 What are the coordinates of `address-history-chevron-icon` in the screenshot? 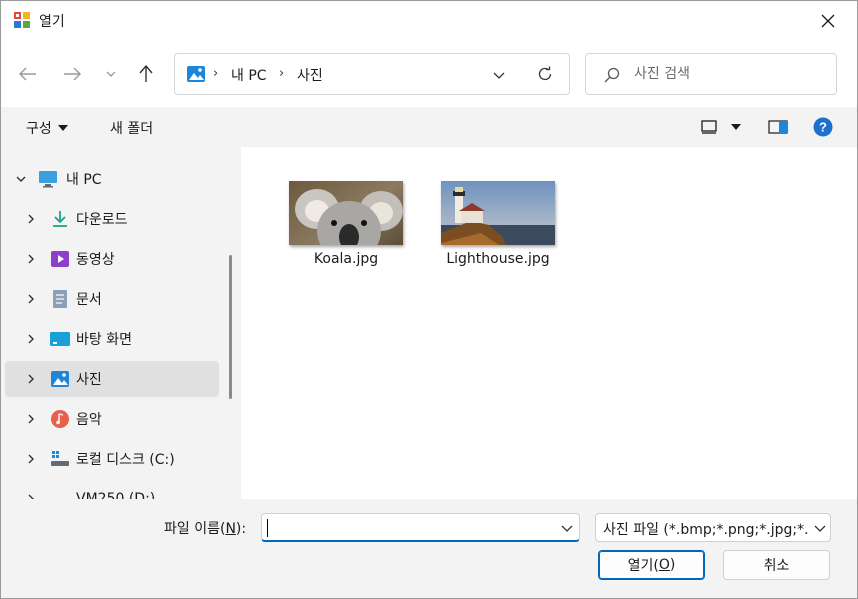 It's located at (499, 75).